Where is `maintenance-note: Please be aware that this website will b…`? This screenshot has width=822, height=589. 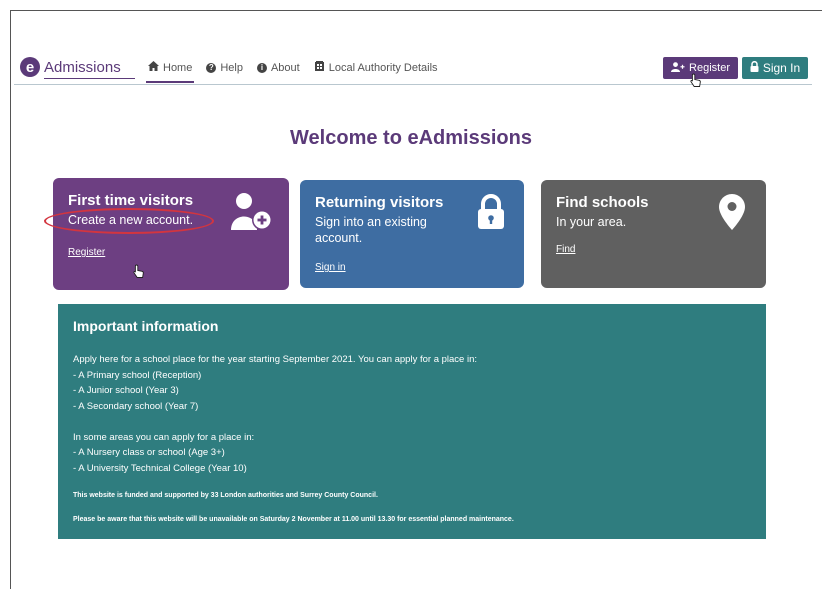
maintenance-note: Please be aware that this website will b… is located at coordinates (293, 519).